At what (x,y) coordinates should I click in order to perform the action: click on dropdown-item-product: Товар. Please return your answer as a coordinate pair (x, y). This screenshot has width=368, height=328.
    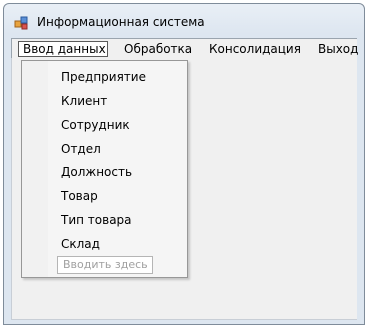
    Looking at the image, I should click on (79, 196).